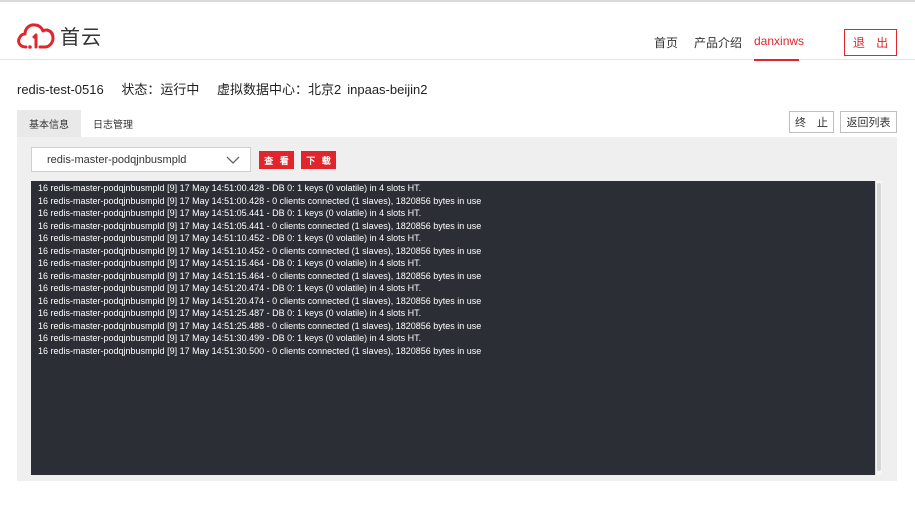 Image resolution: width=915 pixels, height=518 pixels. Describe the element at coordinates (113, 123) in the screenshot. I see `tab-log-management: 日志管理` at that location.